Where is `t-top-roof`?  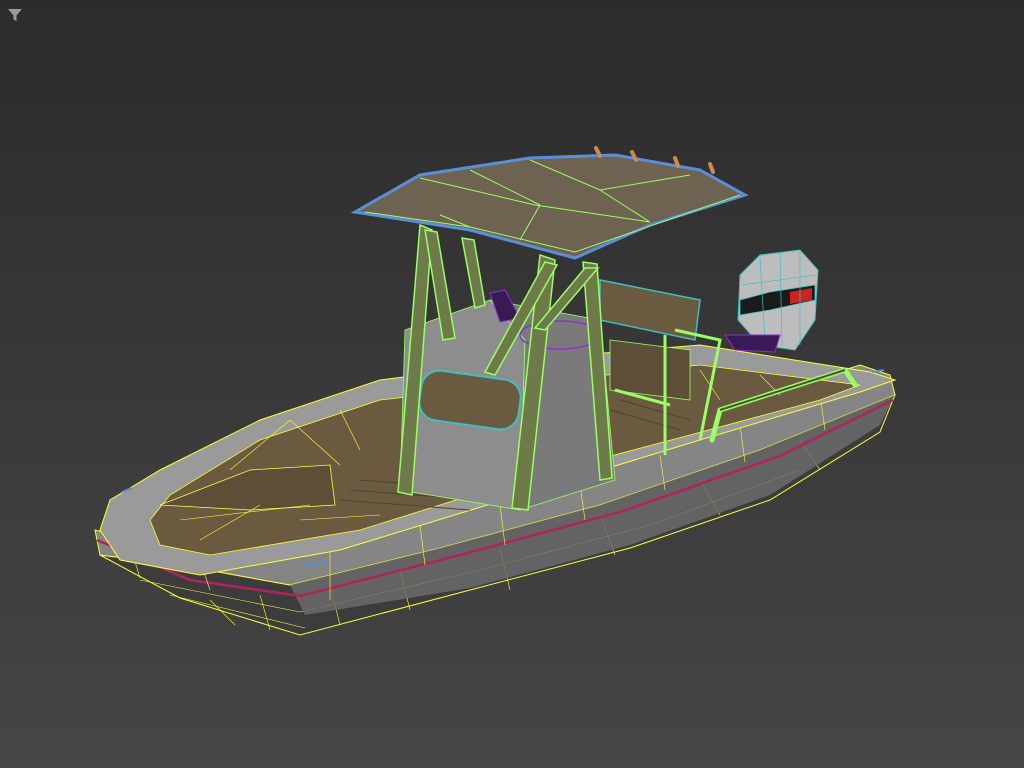
t-top-roof is located at coordinates (549, 206).